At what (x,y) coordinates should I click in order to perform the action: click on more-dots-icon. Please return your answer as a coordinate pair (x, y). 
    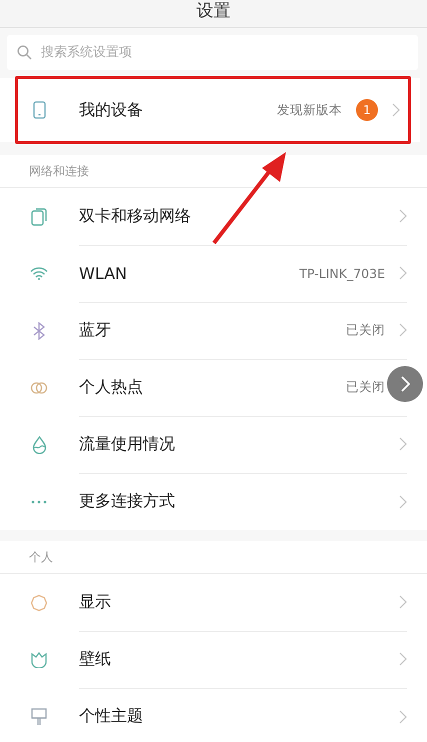
    Looking at the image, I should click on (39, 502).